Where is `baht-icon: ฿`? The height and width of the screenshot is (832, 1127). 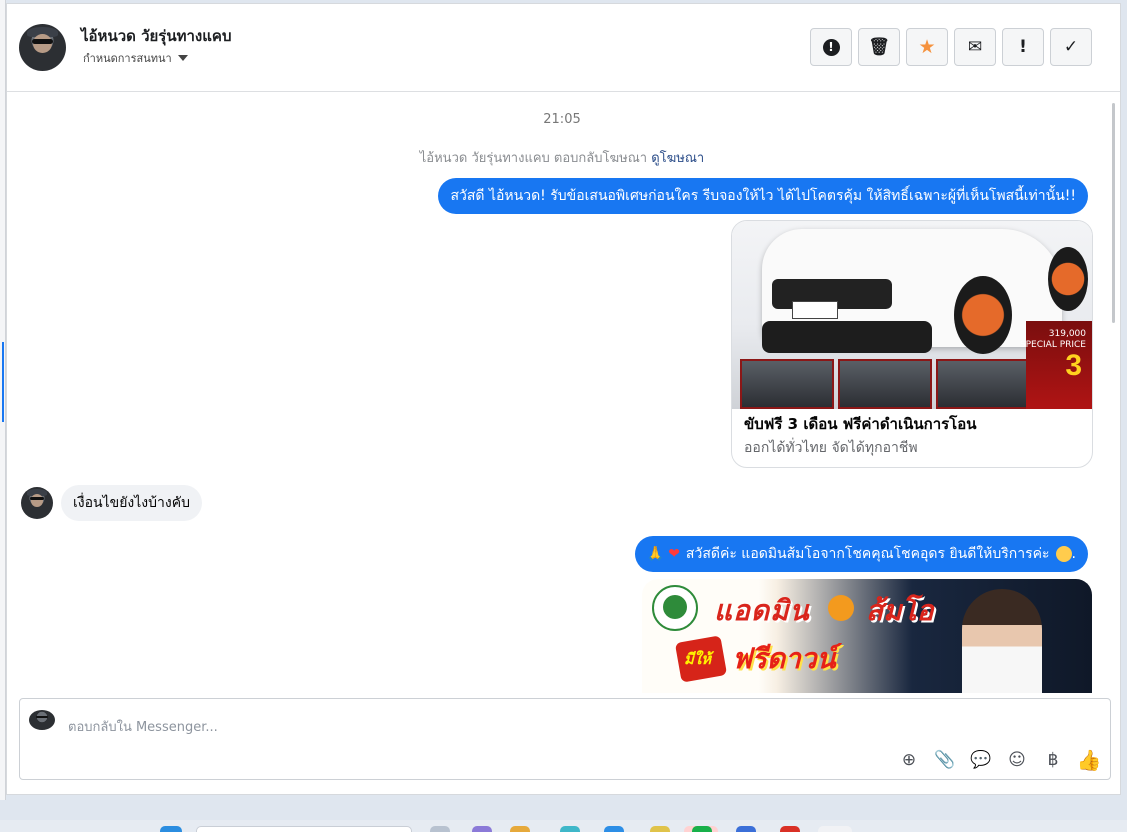
baht-icon: ฿ is located at coordinates (1053, 760).